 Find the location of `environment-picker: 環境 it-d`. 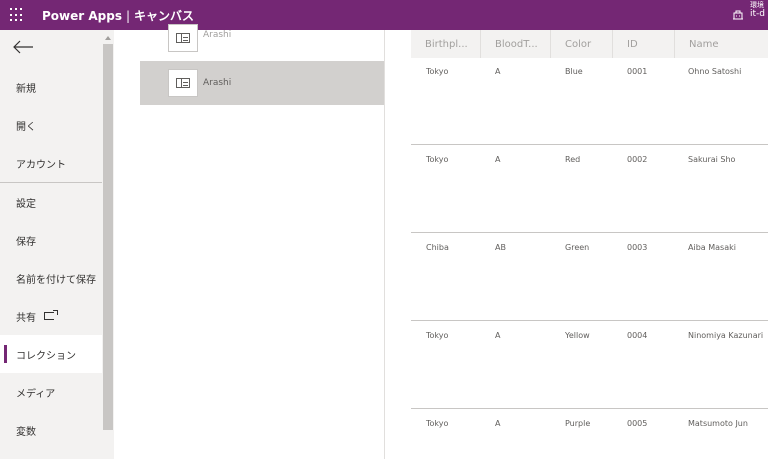

environment-picker: 環境 it-d is located at coordinates (757, 10).